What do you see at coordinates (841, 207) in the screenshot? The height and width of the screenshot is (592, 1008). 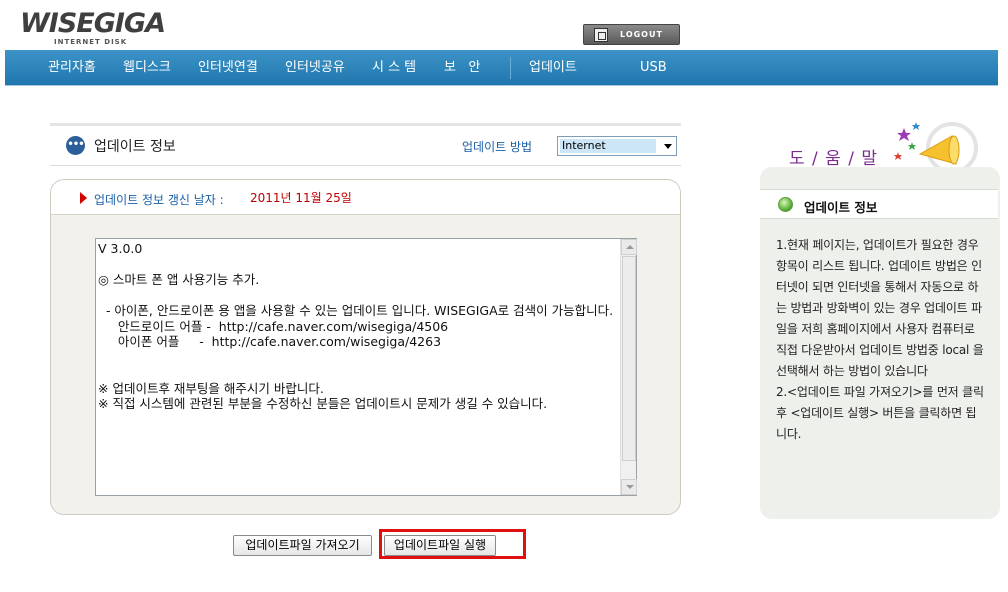 I see `help-header-text: 업데이트 정보` at bounding box center [841, 207].